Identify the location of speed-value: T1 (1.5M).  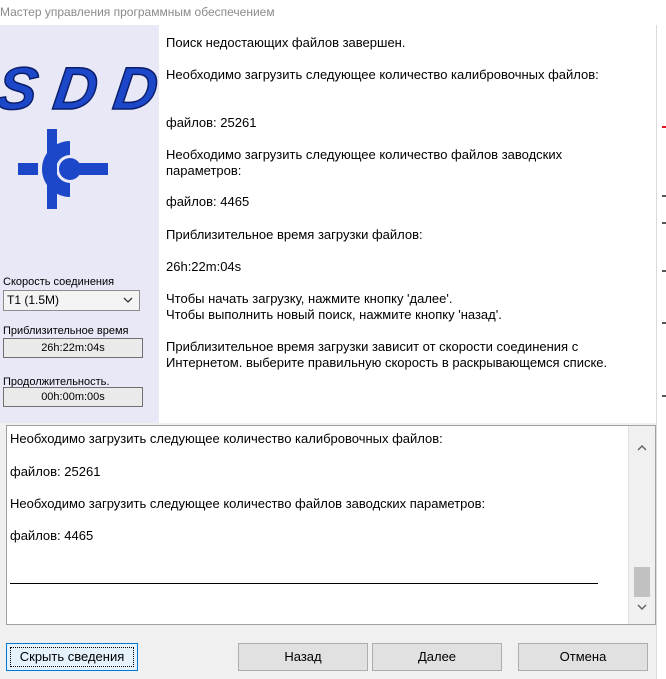
(33, 300).